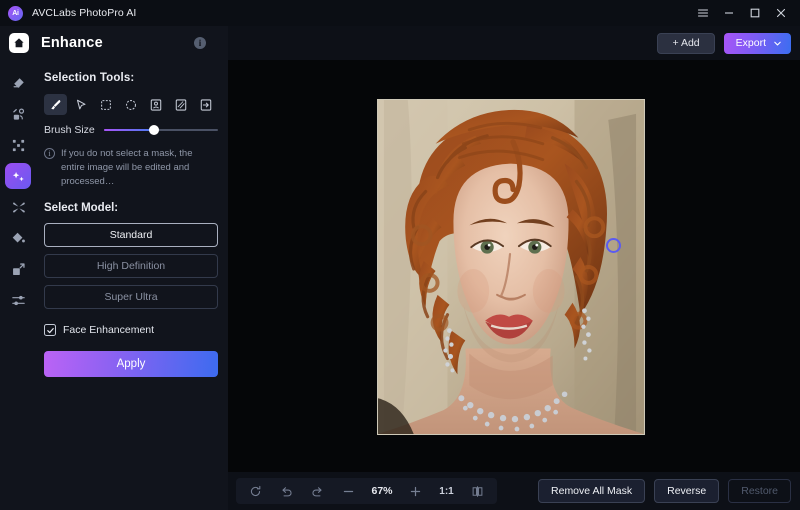 This screenshot has height=510, width=800. Describe the element at coordinates (348, 491) in the screenshot. I see `zoom-out-button` at that location.